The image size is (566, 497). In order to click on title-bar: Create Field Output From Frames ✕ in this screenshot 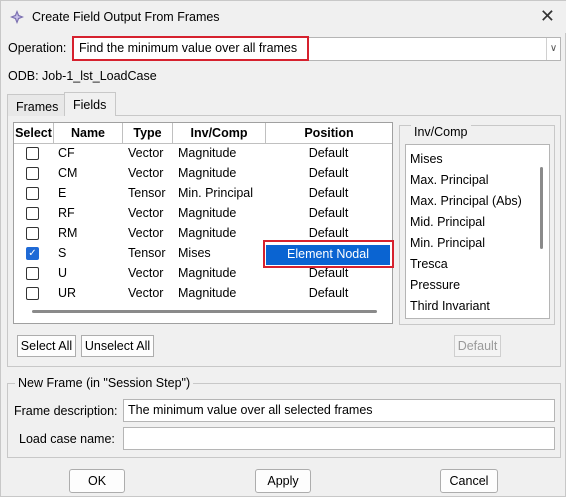, I will do `click(283, 17)`.